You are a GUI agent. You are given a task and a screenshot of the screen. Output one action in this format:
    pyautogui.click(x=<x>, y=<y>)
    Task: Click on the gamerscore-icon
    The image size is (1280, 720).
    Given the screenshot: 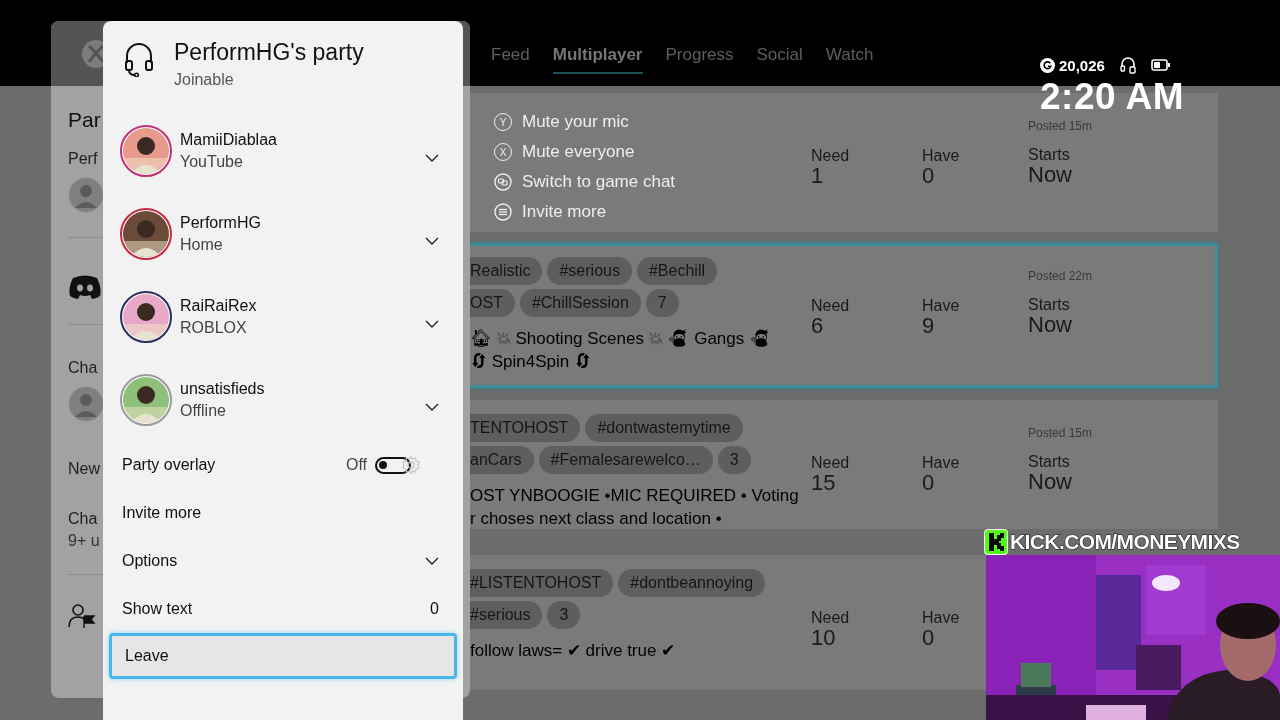 What is the action you would take?
    pyautogui.click(x=1047, y=65)
    